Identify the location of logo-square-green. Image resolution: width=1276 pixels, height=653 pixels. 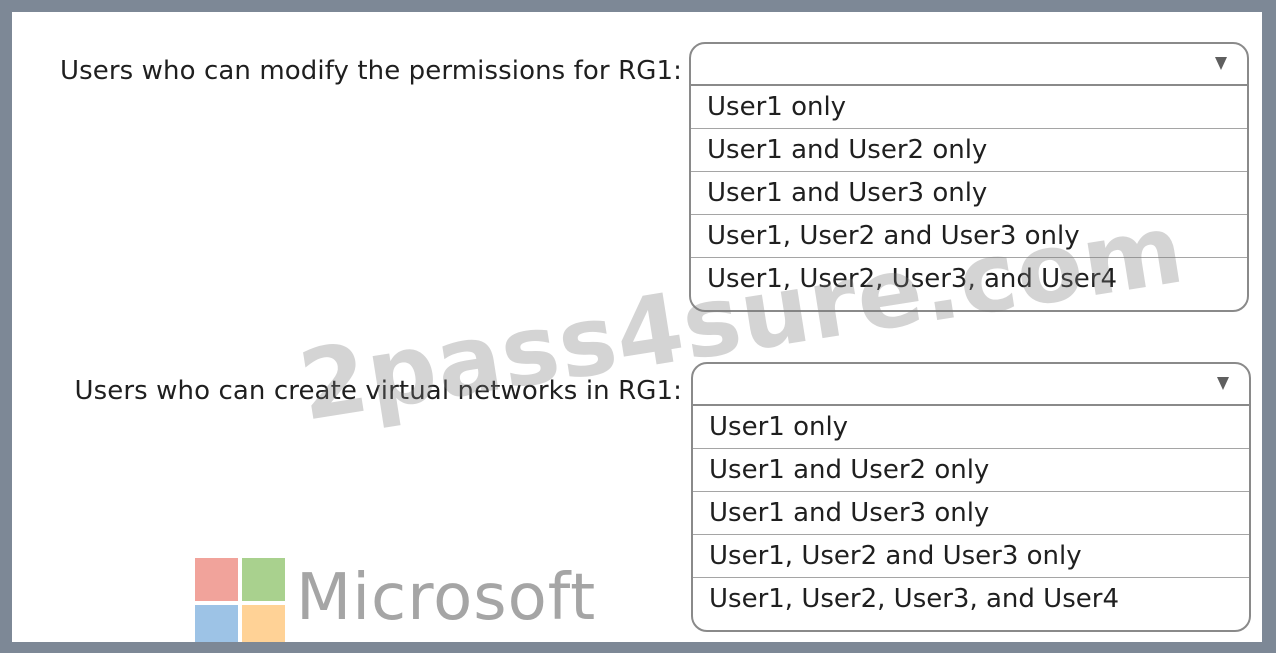
(263, 579).